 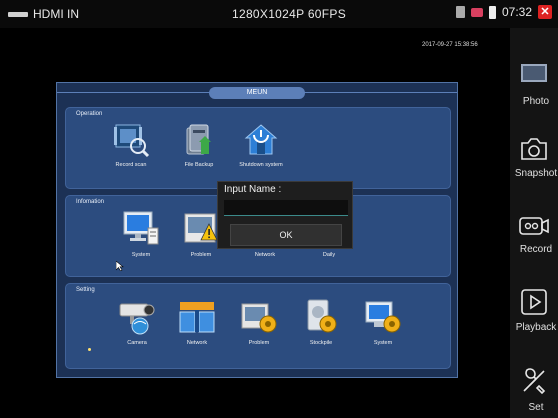 I want to click on set-label: Set, so click(x=536, y=407).